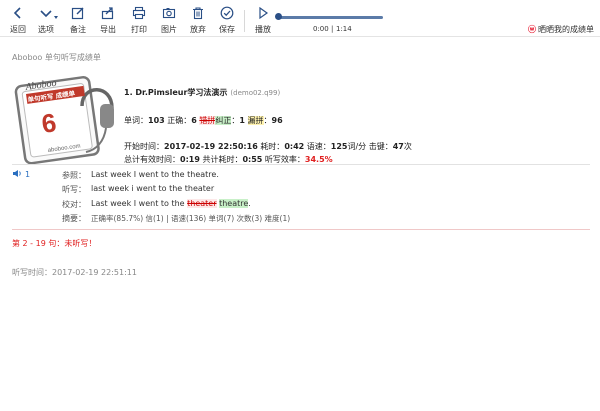 The width and height of the screenshot is (600, 411). What do you see at coordinates (407, 146) in the screenshot?
I see `keystrokes-unit: 次` at bounding box center [407, 146].